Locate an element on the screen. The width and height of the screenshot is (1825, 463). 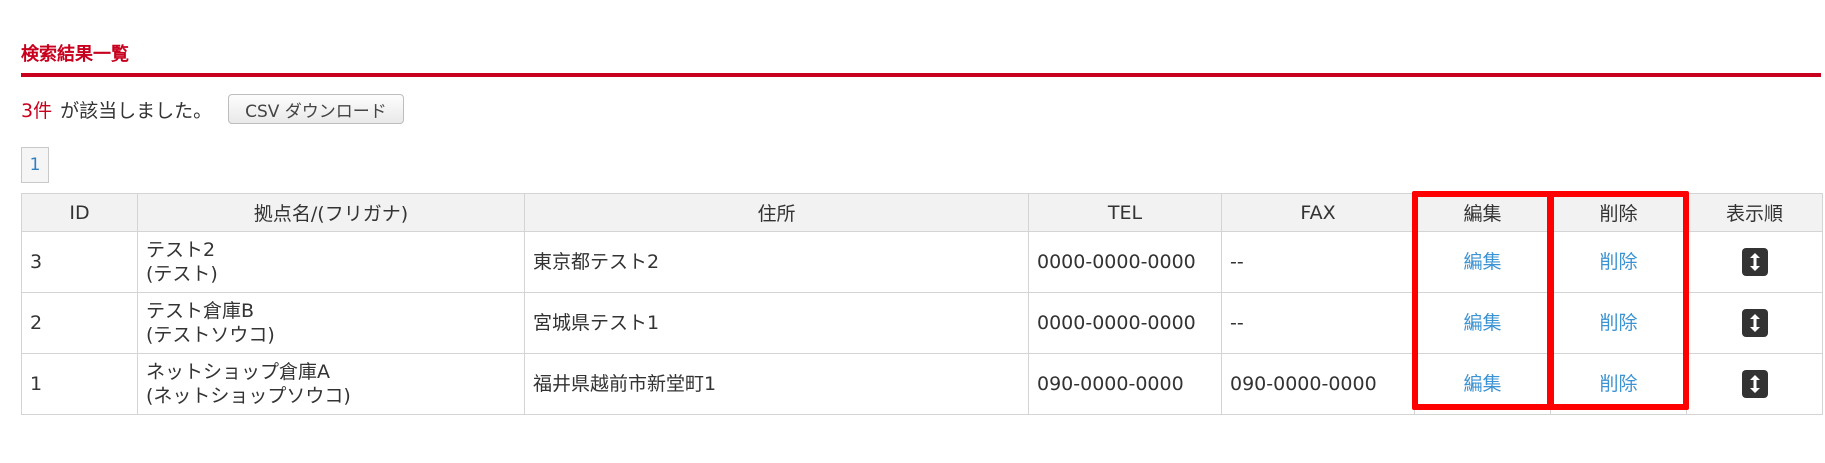
header-tel: TEL is located at coordinates (1125, 212).